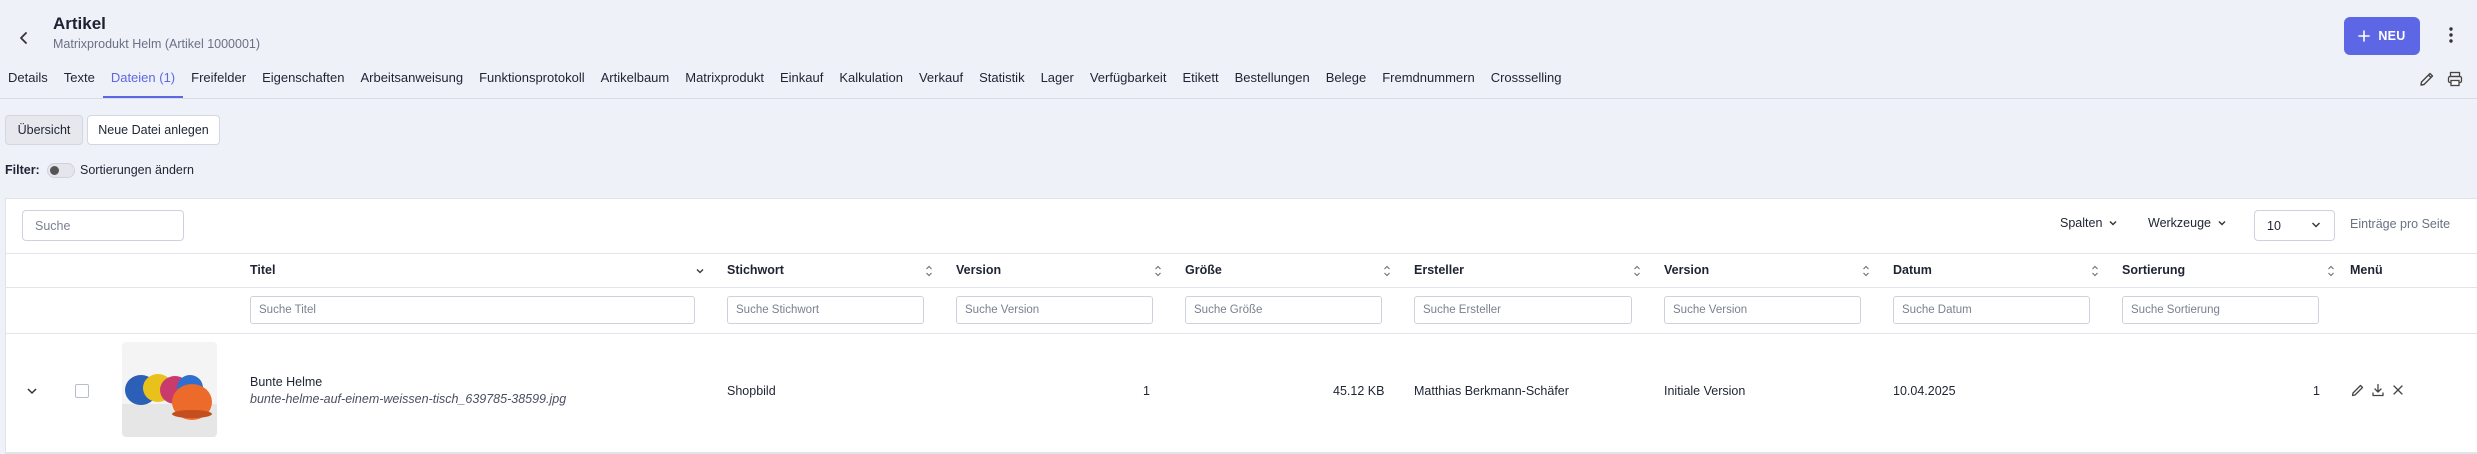 The width and height of the screenshot is (2477, 454). What do you see at coordinates (825, 310) in the screenshot?
I see `filter-stichwort-input: Suche Stichwort` at bounding box center [825, 310].